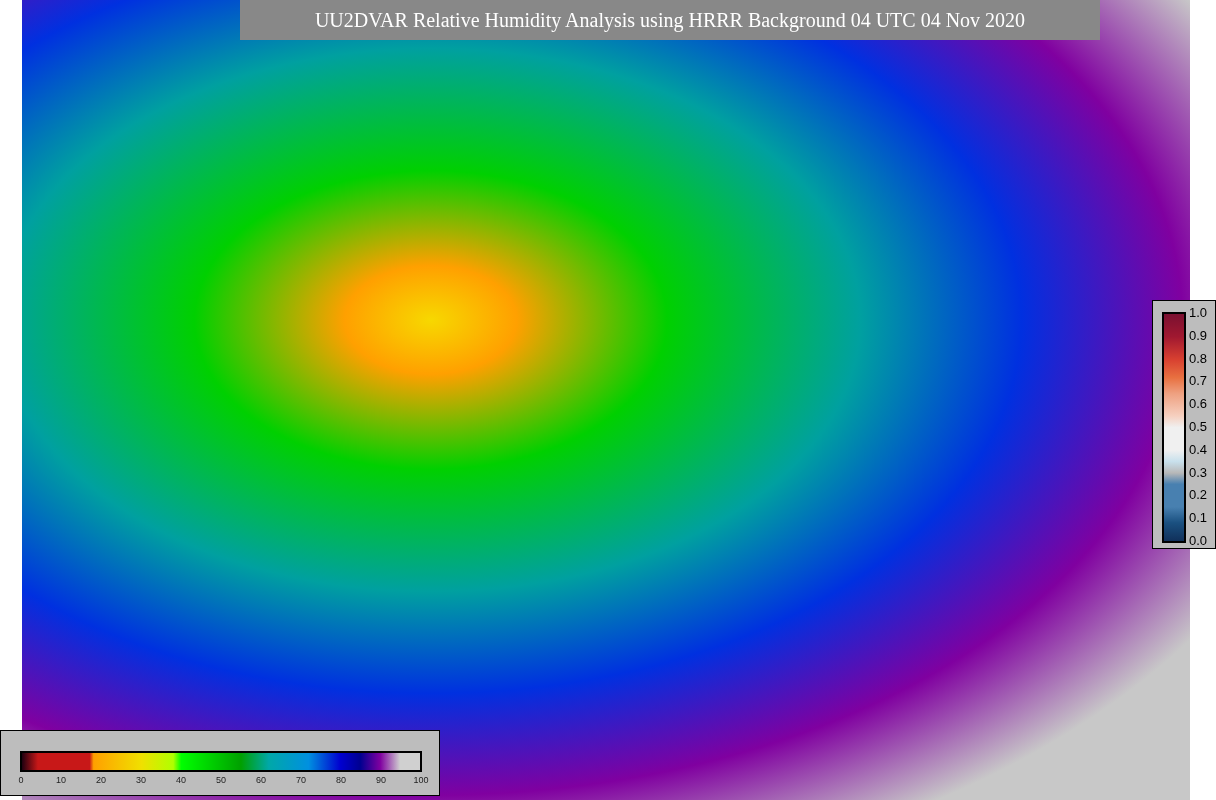 The height and width of the screenshot is (800, 1216). I want to click on colorbar-tick-label: 60, so click(261, 780).